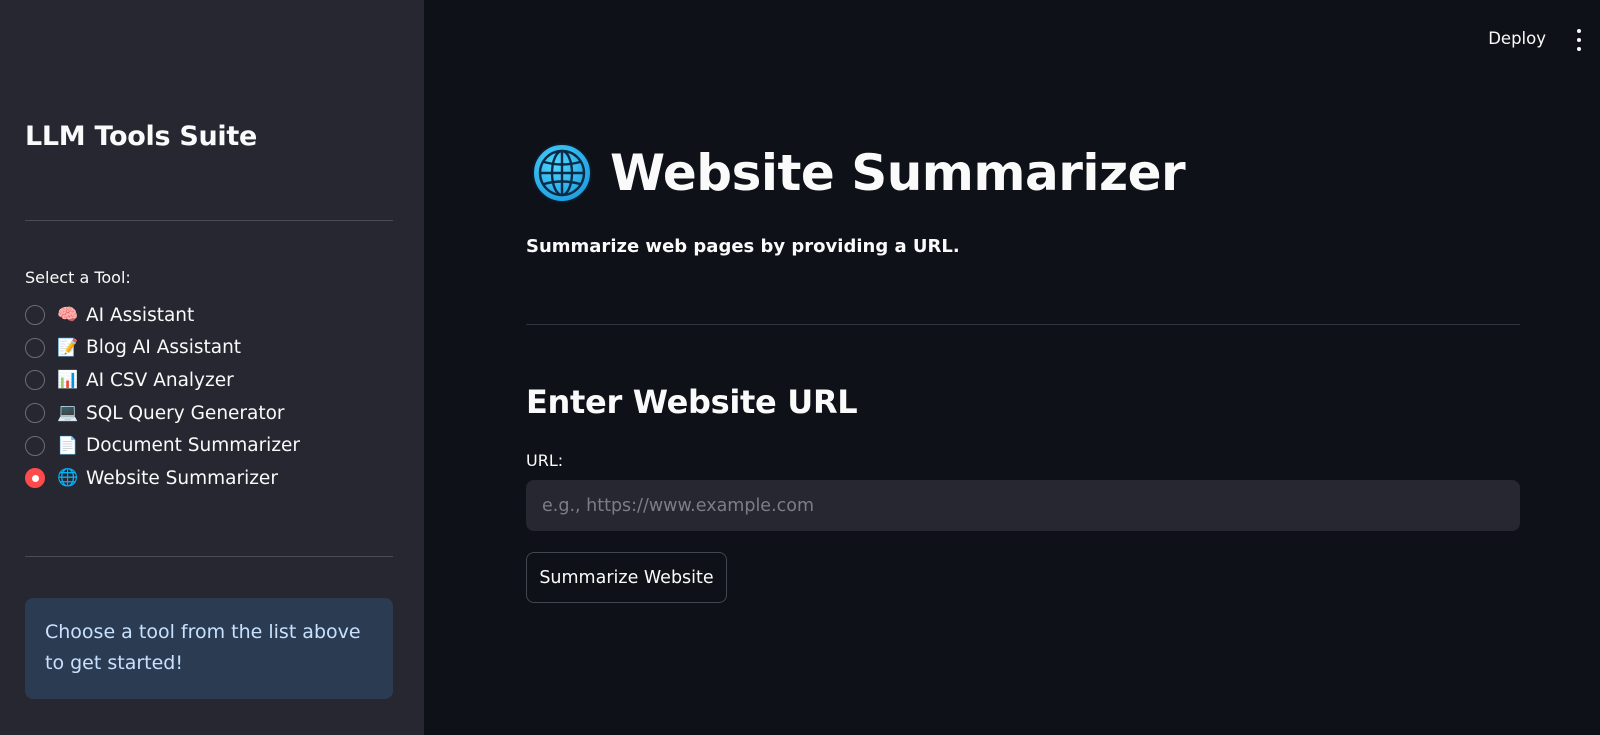  What do you see at coordinates (68, 478) in the screenshot?
I see `globe-icon: 🌐` at bounding box center [68, 478].